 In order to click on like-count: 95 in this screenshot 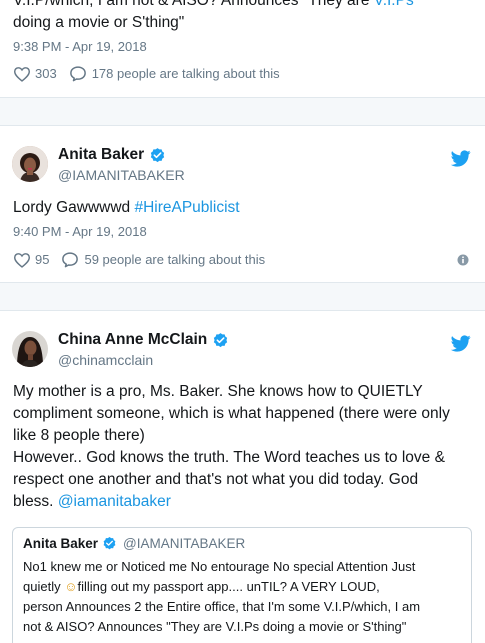, I will do `click(42, 259)`.